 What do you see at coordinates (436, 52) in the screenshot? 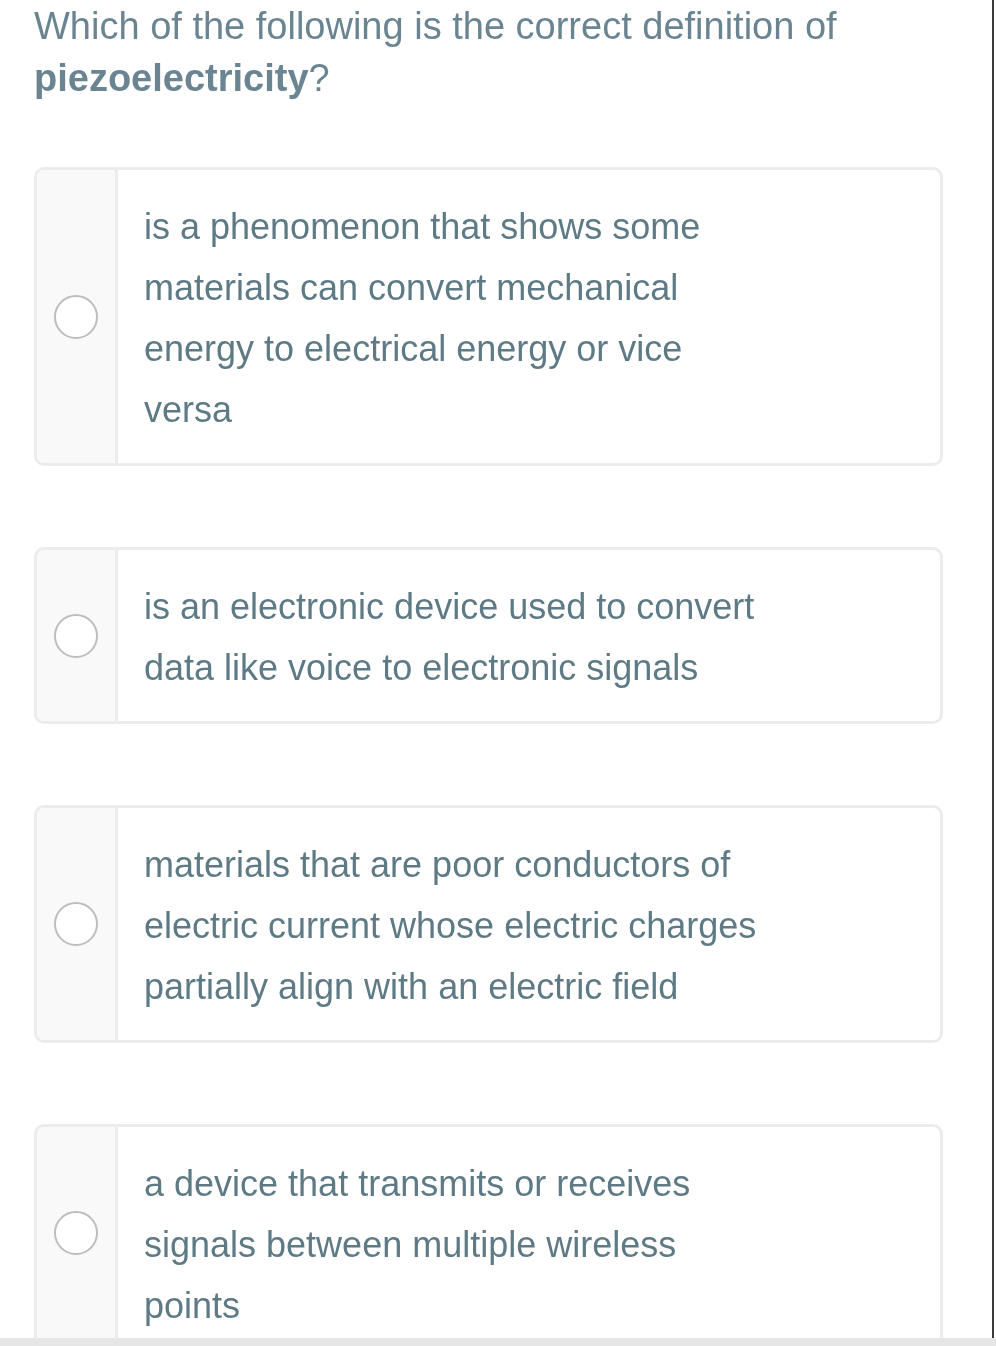
I see `question-text: Which of the following is the correct definition of piezoelectricity?` at bounding box center [436, 52].